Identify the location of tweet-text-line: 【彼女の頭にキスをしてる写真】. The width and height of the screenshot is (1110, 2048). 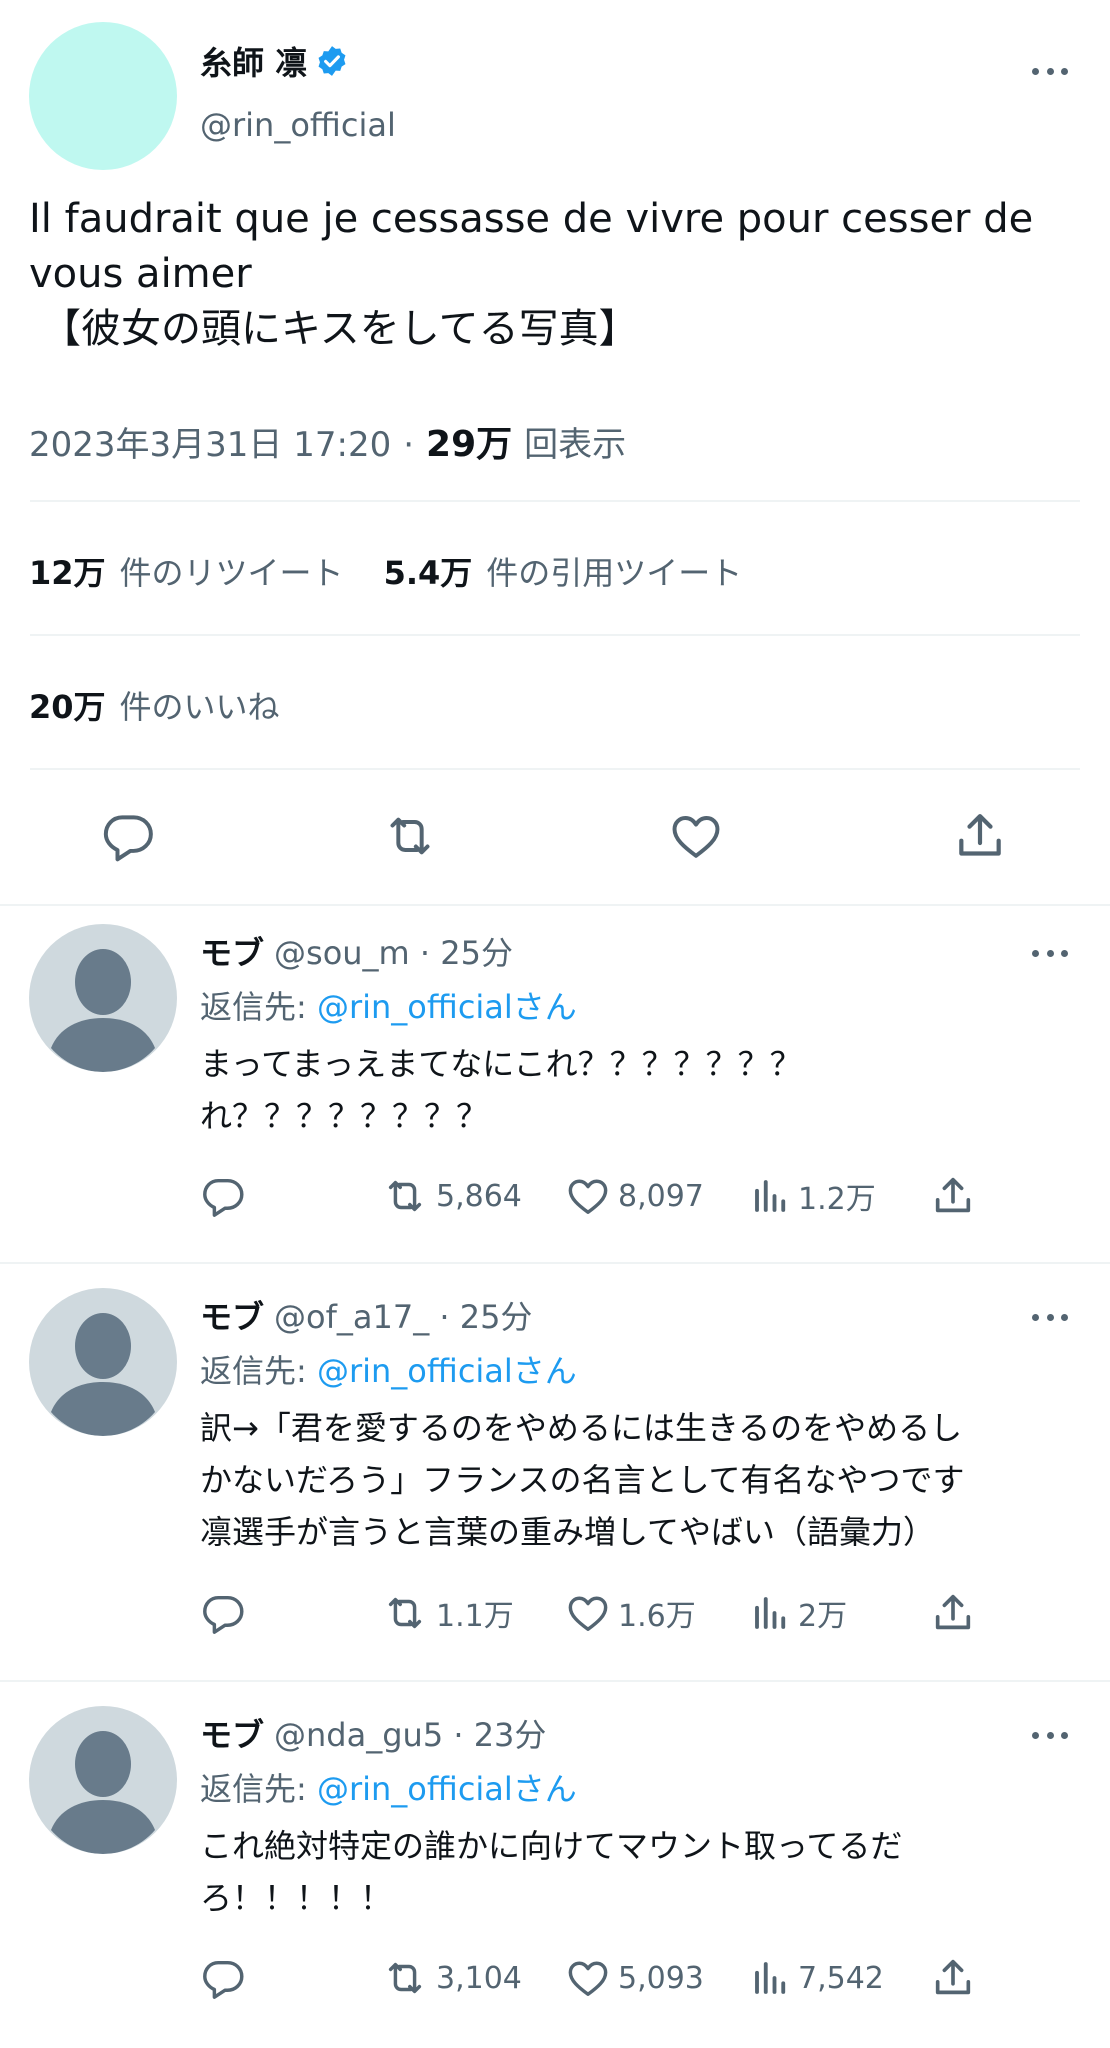
(340, 329).